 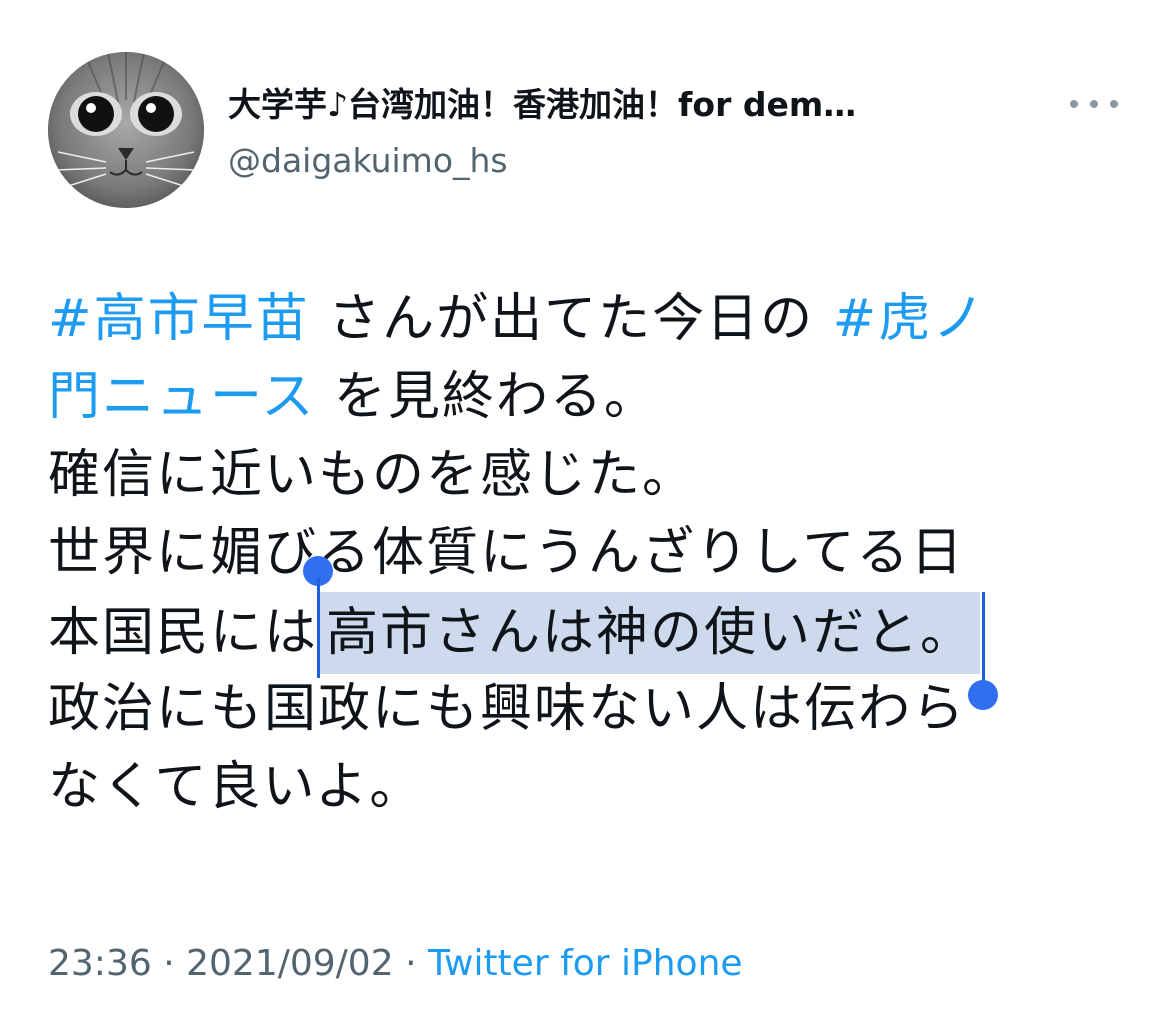 I want to click on tweet-line-5: 本国民には 高市さんは神の使いだと。, so click(x=593, y=633).